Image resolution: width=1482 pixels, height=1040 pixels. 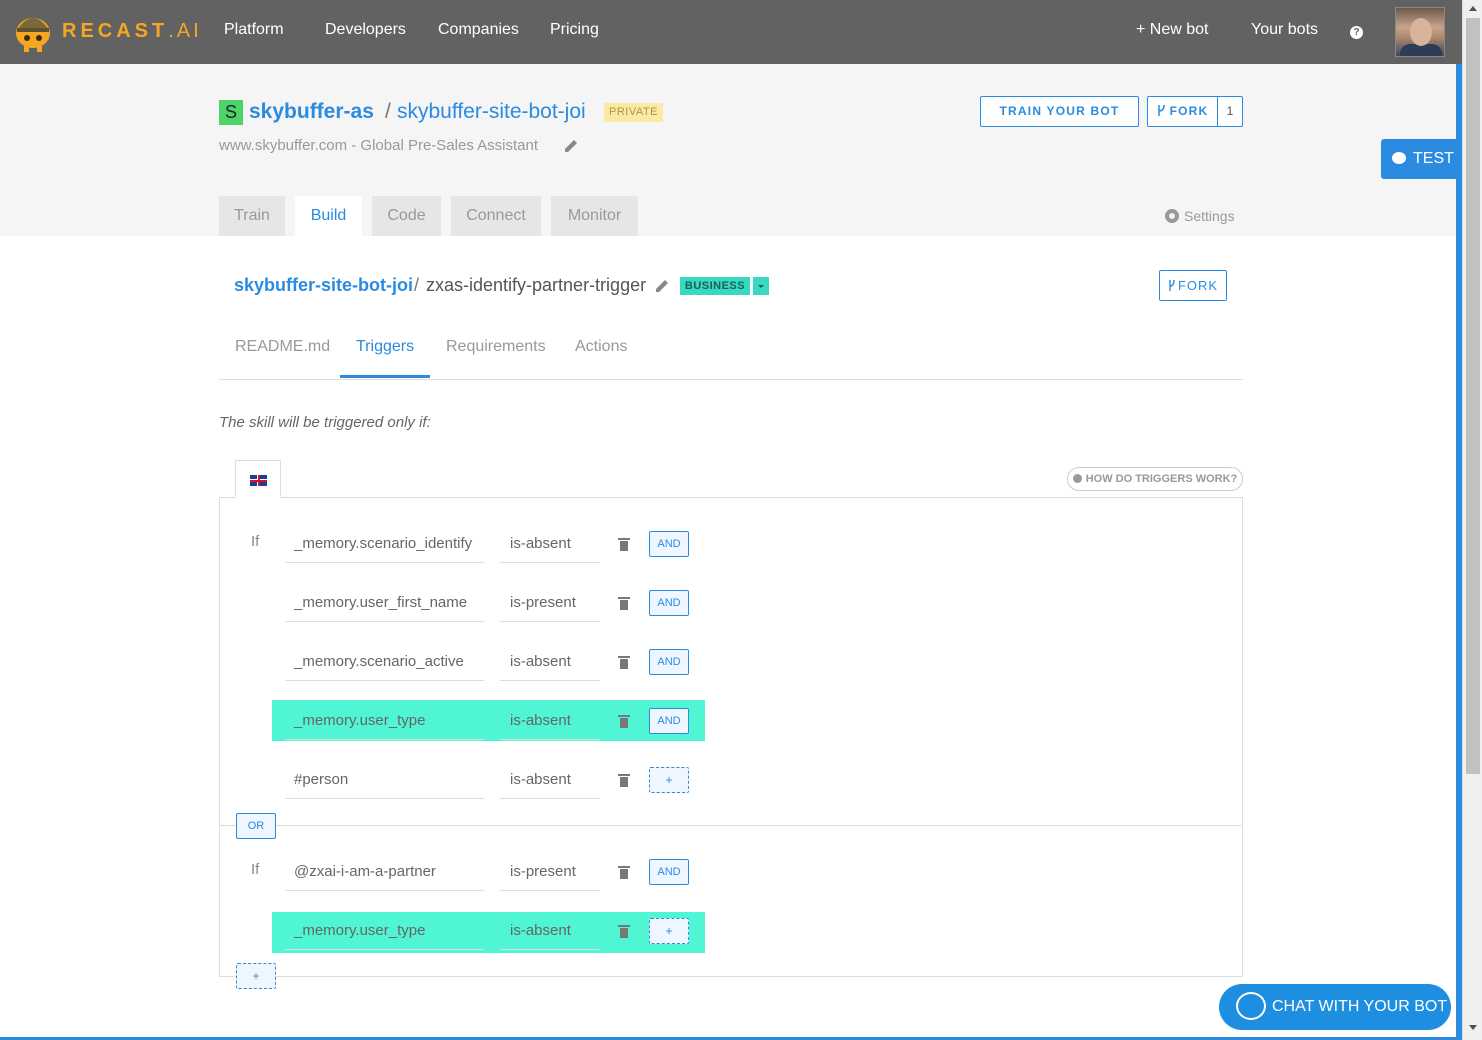 What do you see at coordinates (601, 347) in the screenshot?
I see `subtab-actions: Actions` at bounding box center [601, 347].